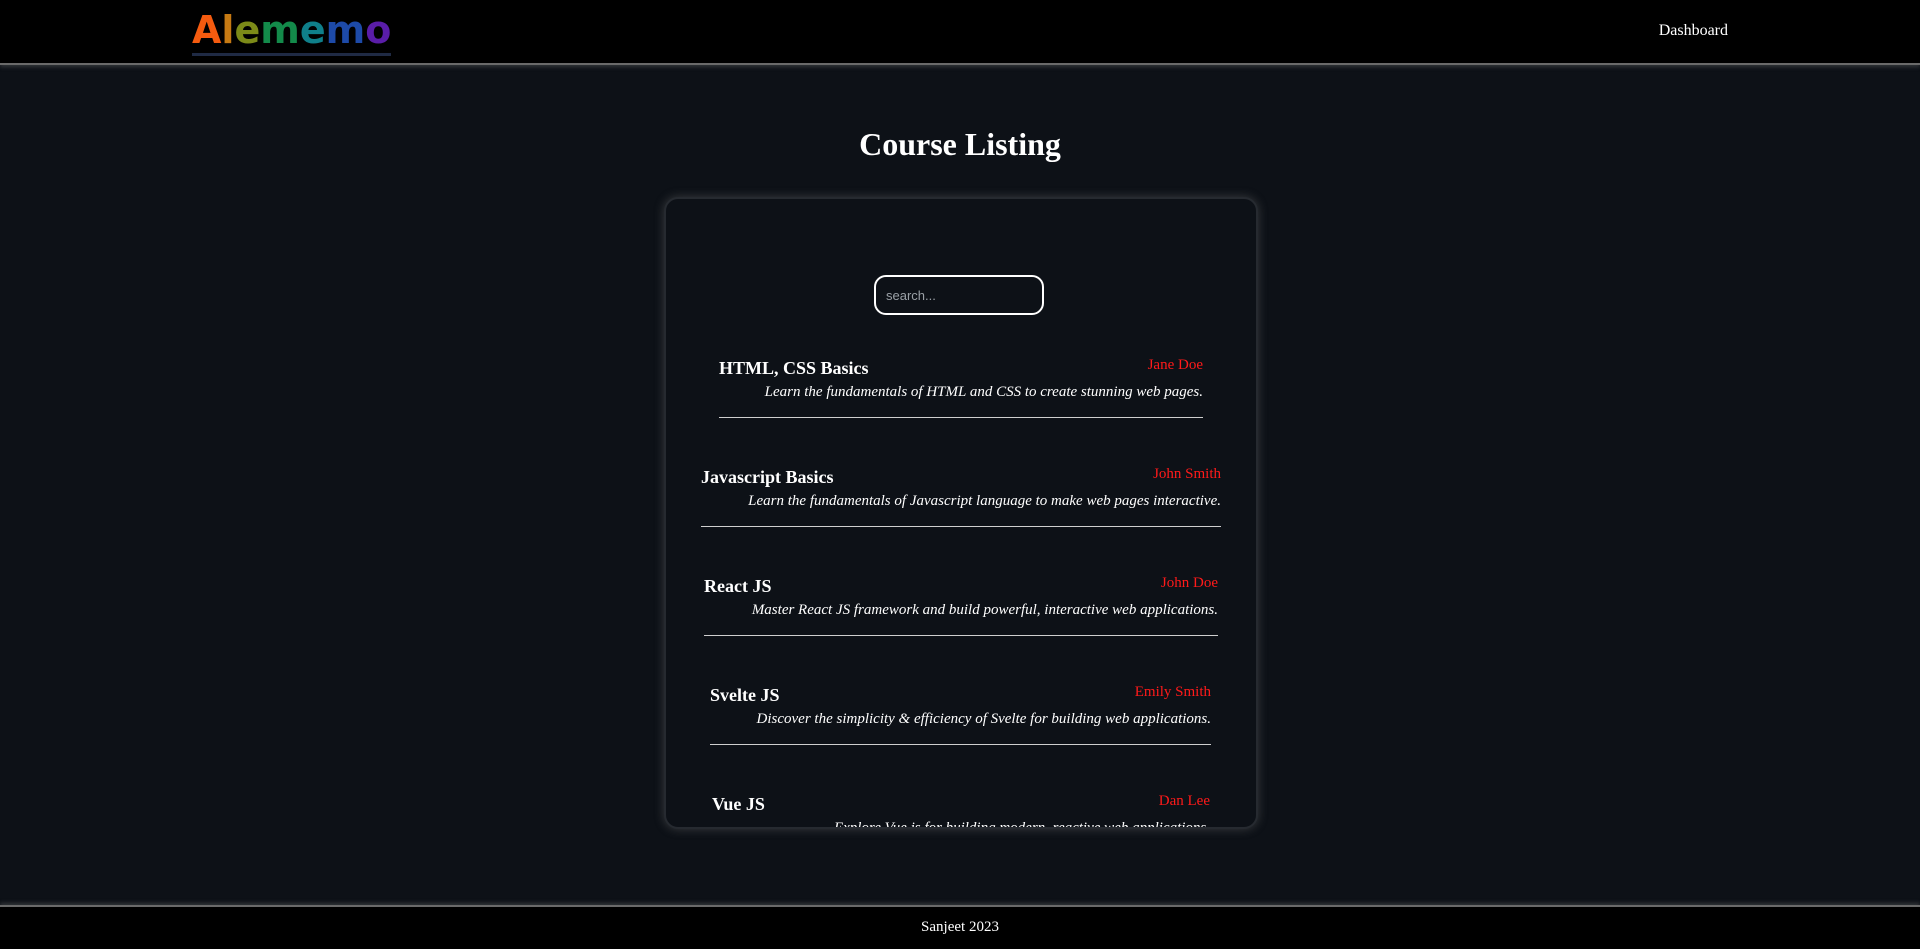  What do you see at coordinates (1184, 801) in the screenshot?
I see `course-instructor: Dan Lee` at bounding box center [1184, 801].